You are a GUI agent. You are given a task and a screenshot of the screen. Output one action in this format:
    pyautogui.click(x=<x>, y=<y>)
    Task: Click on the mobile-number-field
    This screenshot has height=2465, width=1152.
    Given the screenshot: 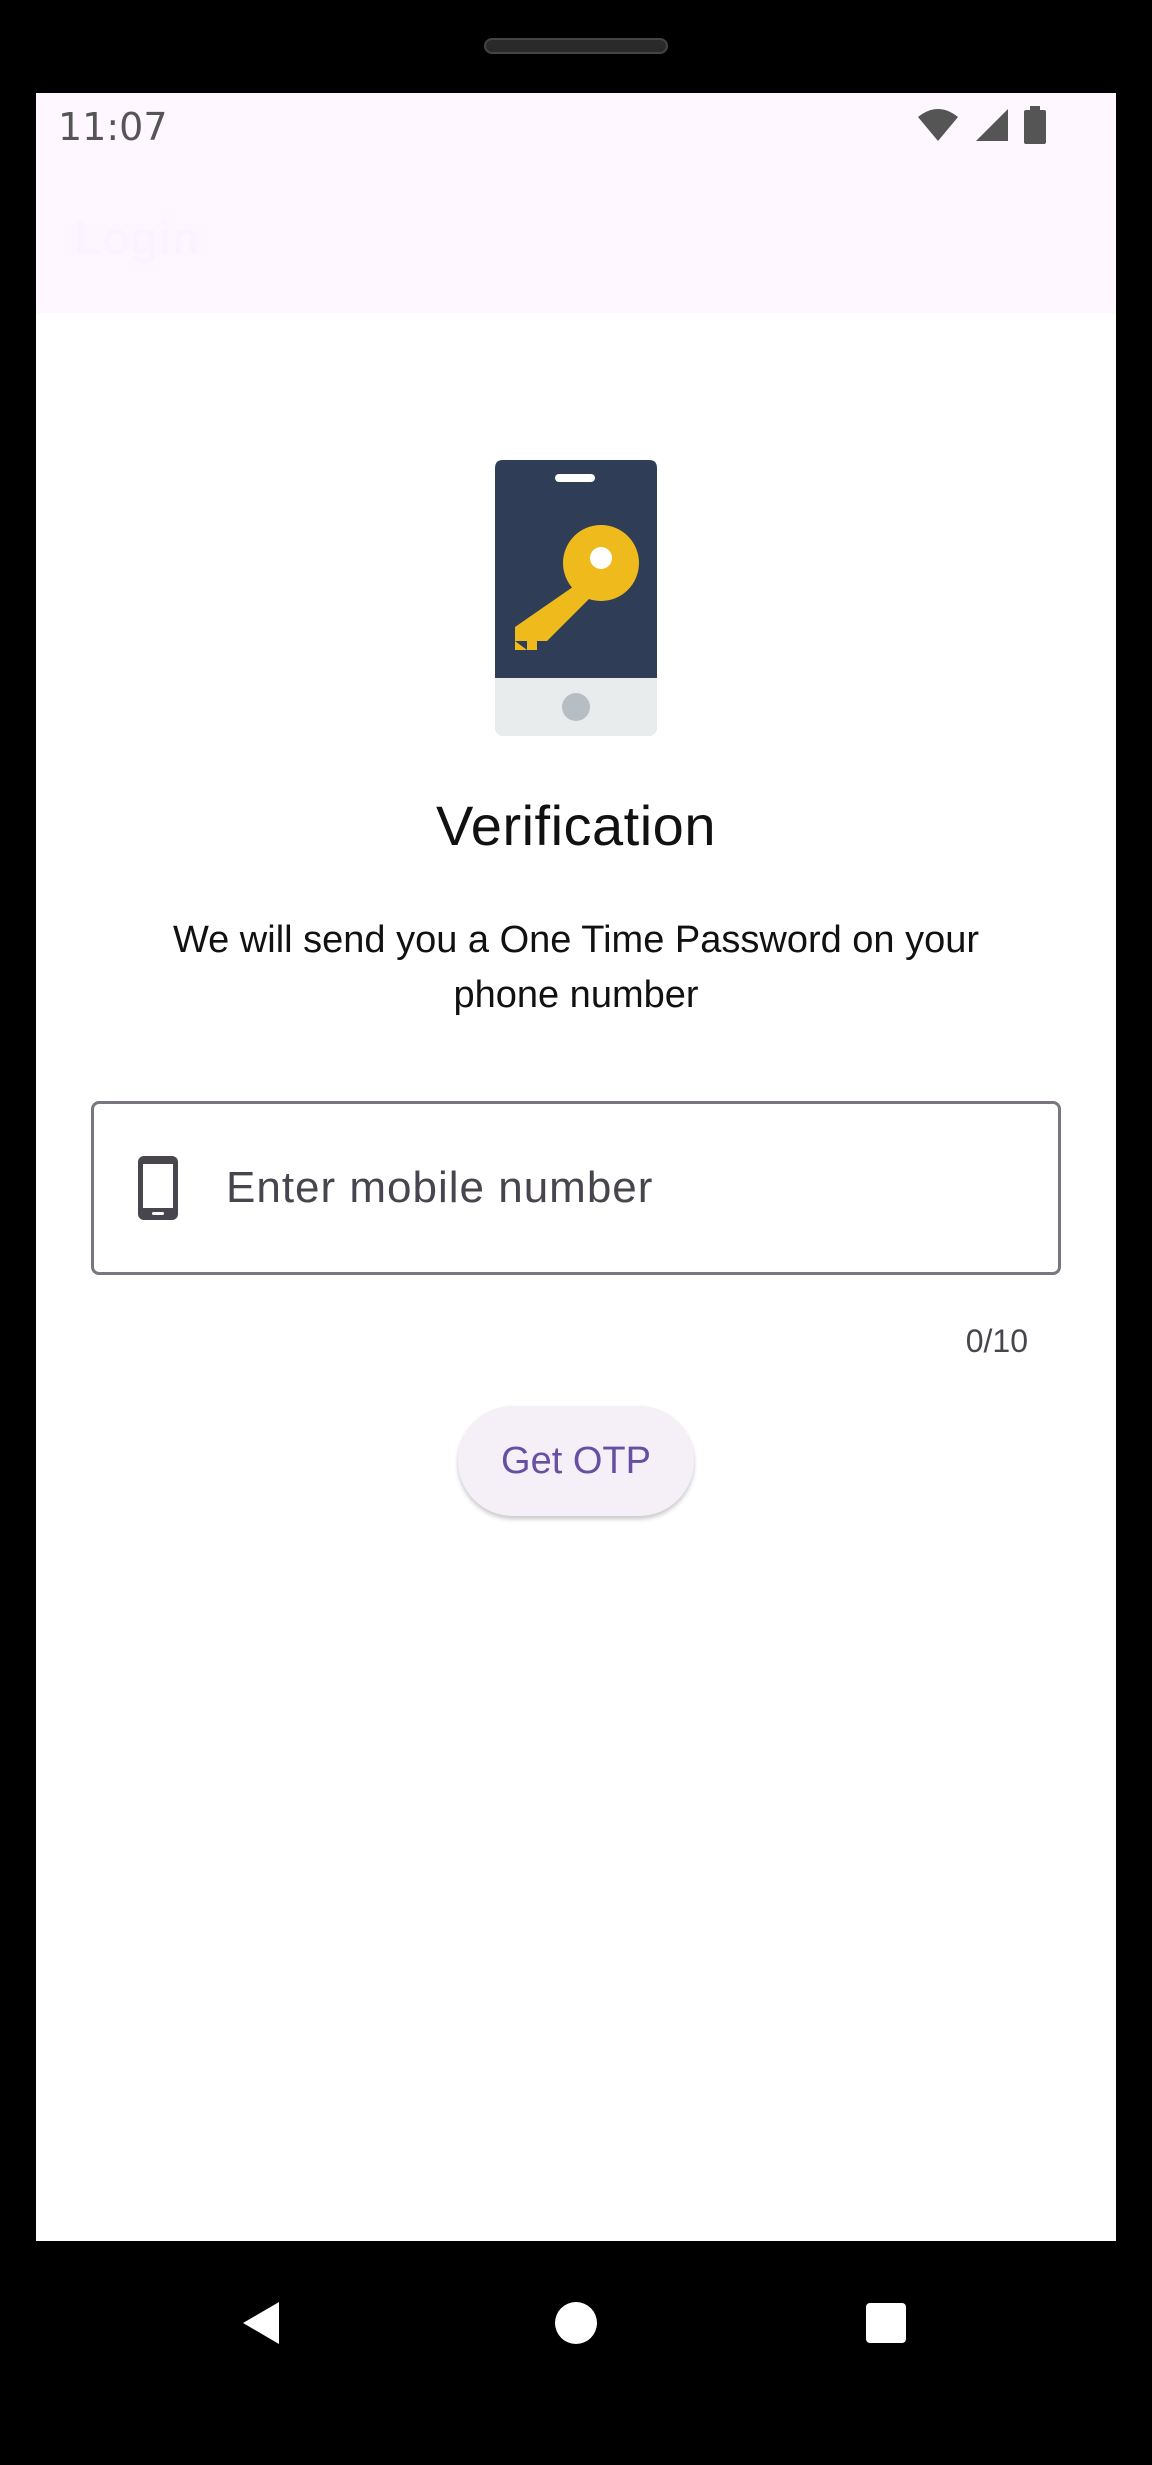 What is the action you would take?
    pyautogui.click(x=576, y=1188)
    